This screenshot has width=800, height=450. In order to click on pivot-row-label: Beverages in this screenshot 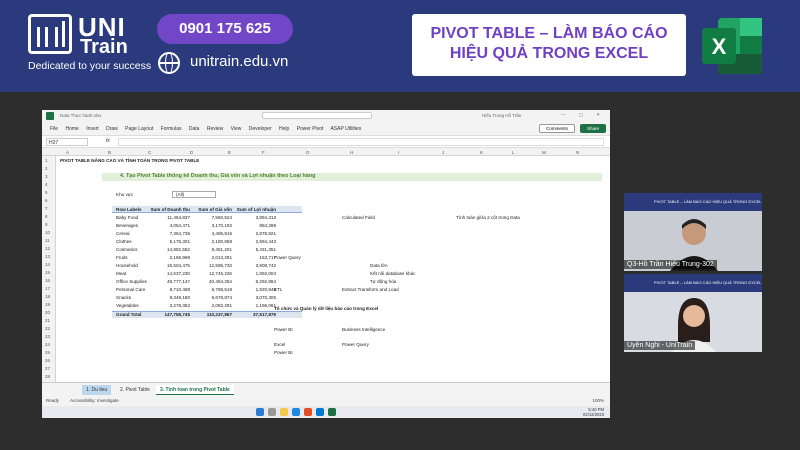, I will do `click(127, 225)`.